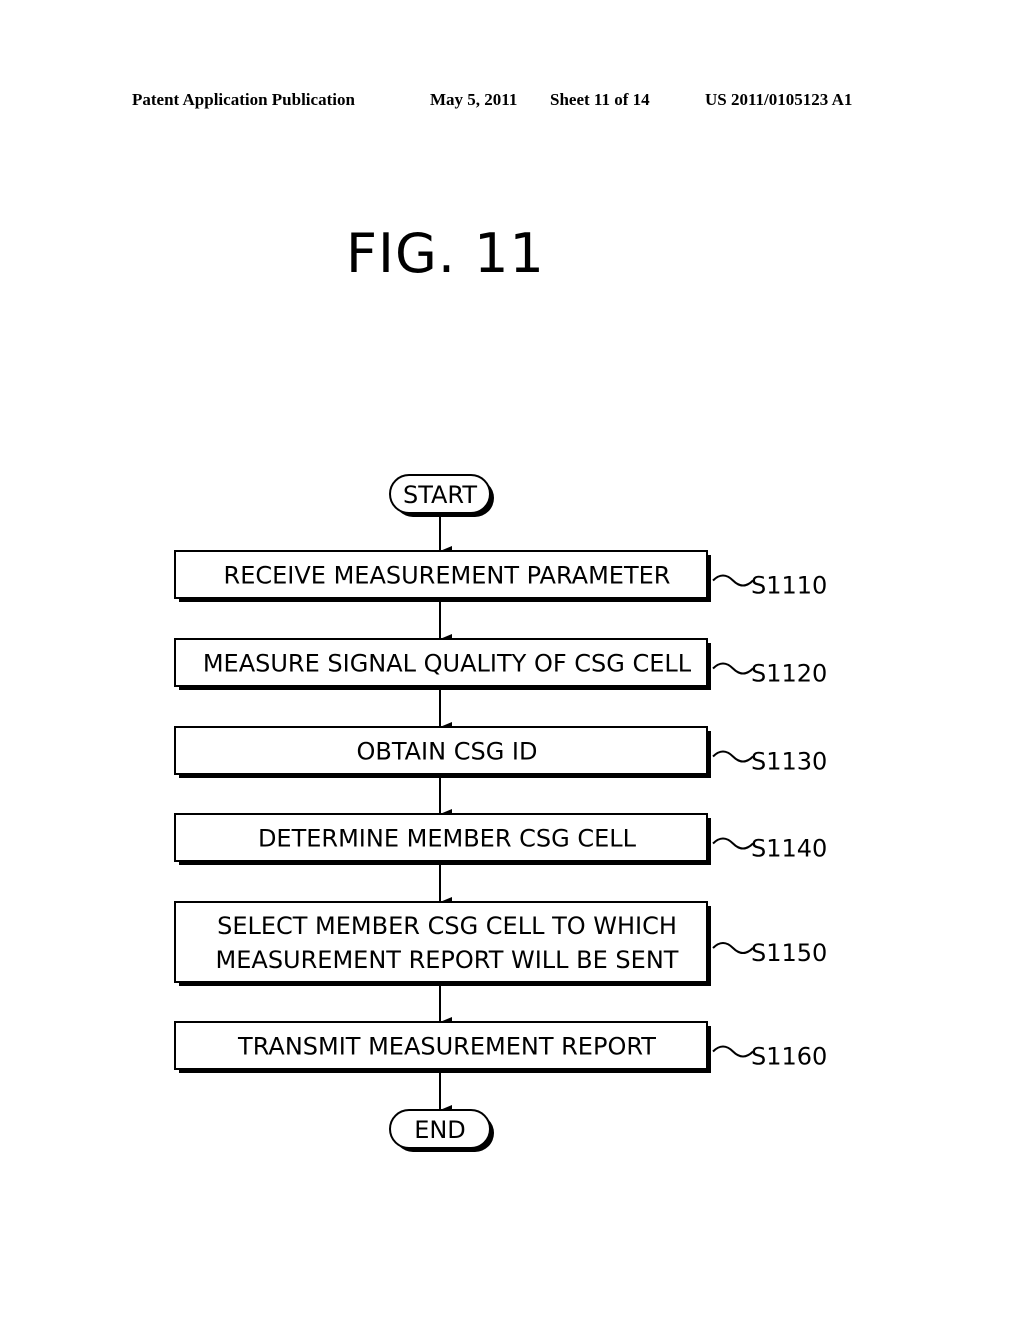  I want to click on step-5-text: MEASUREMENT REPORT WILL BE SENT, so click(447, 960).